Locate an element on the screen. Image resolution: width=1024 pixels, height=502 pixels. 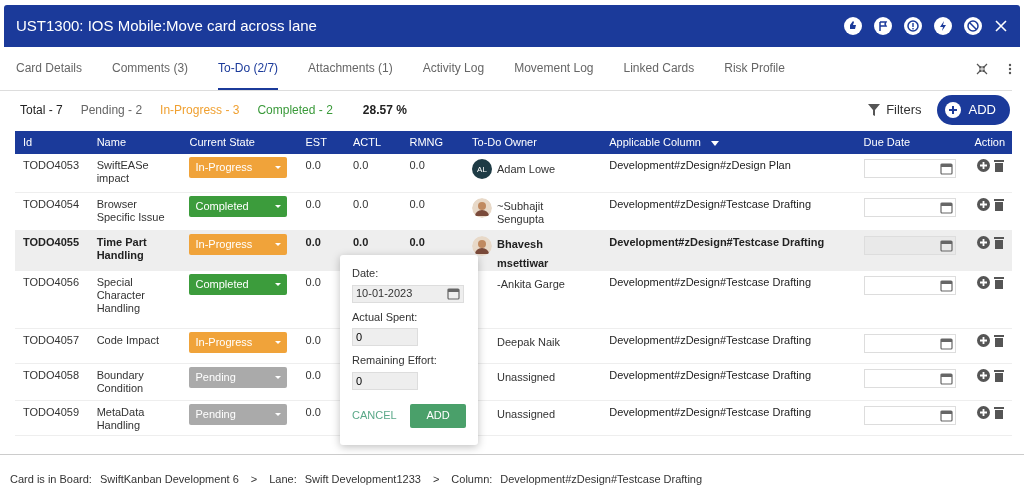
owner-name: msettiwar is located at coordinates (523, 263).